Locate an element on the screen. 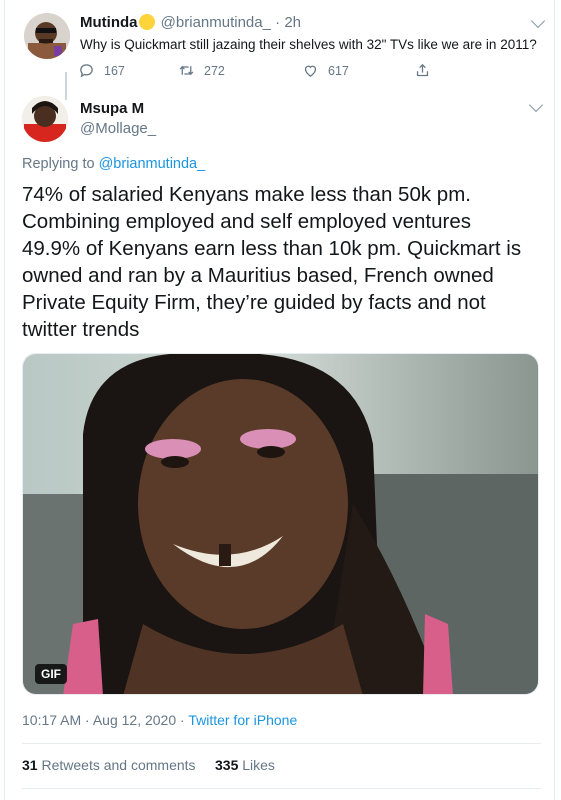 This screenshot has height=800, width=561. likes-label: Likes is located at coordinates (258, 765).